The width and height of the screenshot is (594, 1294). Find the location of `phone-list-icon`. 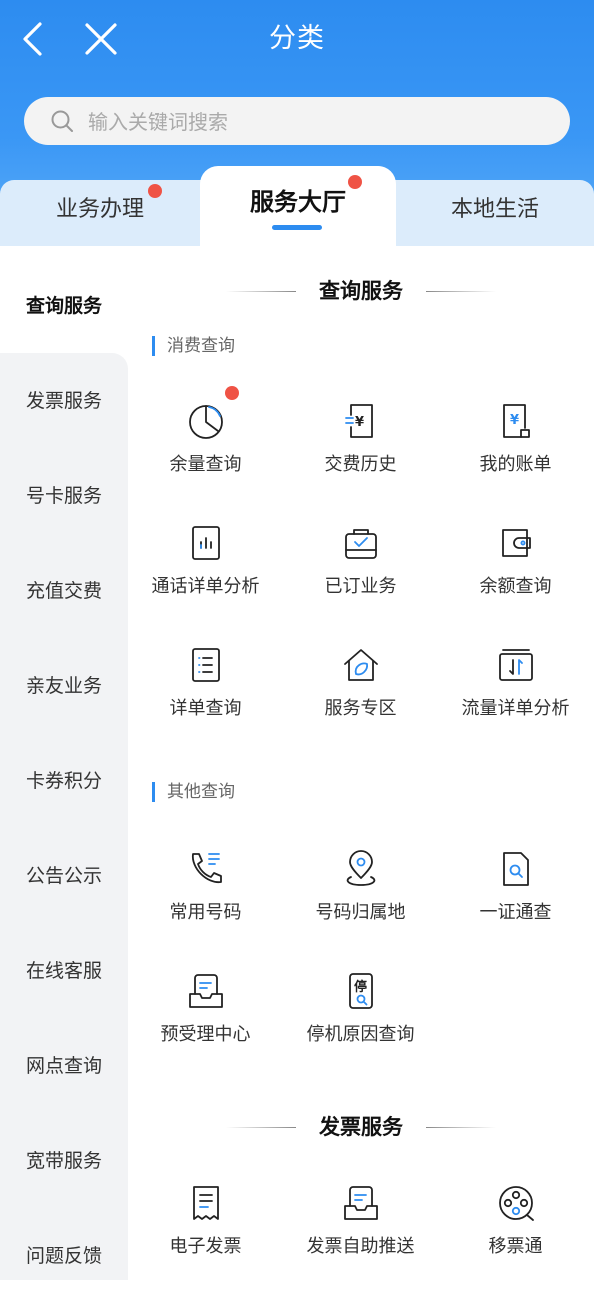

phone-list-icon is located at coordinates (207, 868).